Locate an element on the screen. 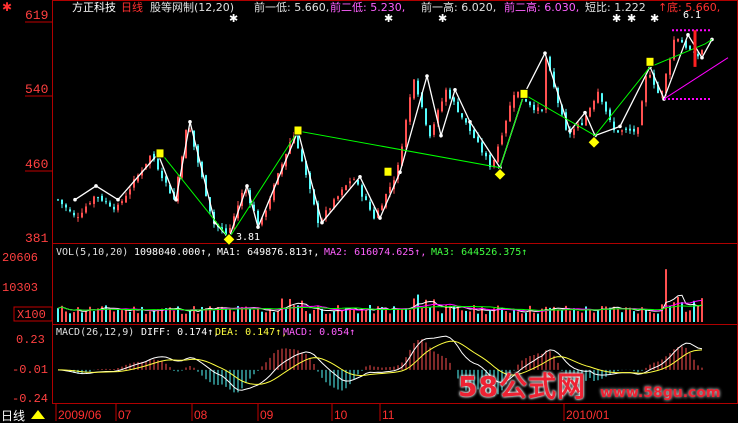  high-price-label: 6.1 is located at coordinates (692, 15).